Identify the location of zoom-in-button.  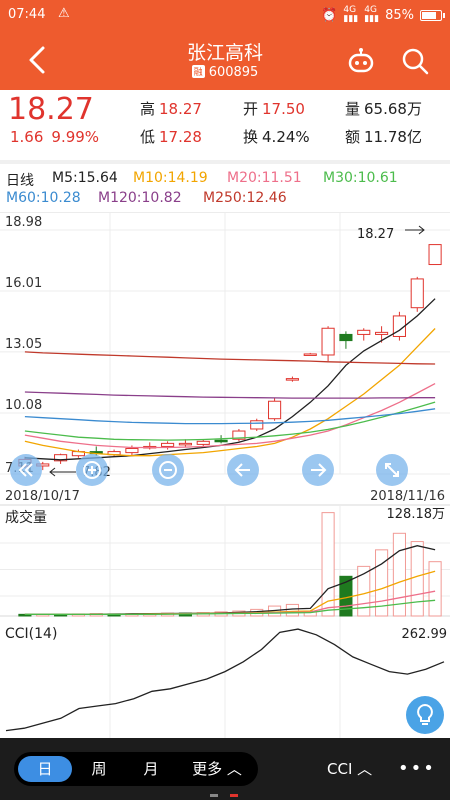
(92, 470).